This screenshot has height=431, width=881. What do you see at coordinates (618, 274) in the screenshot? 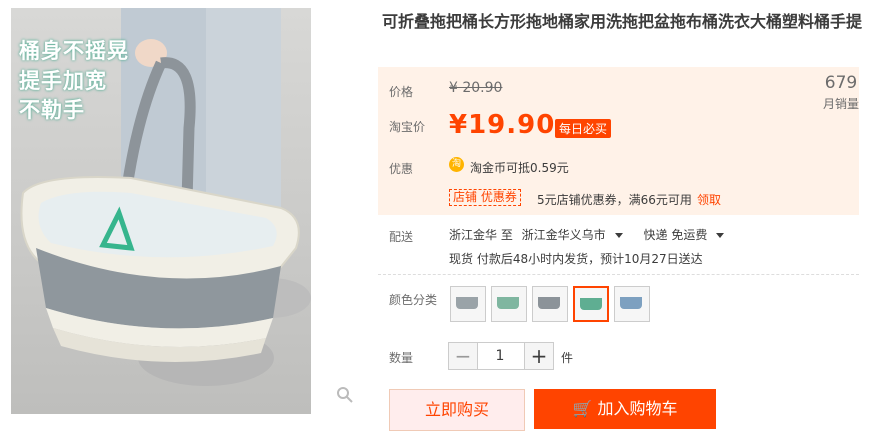
I see `divider` at bounding box center [618, 274].